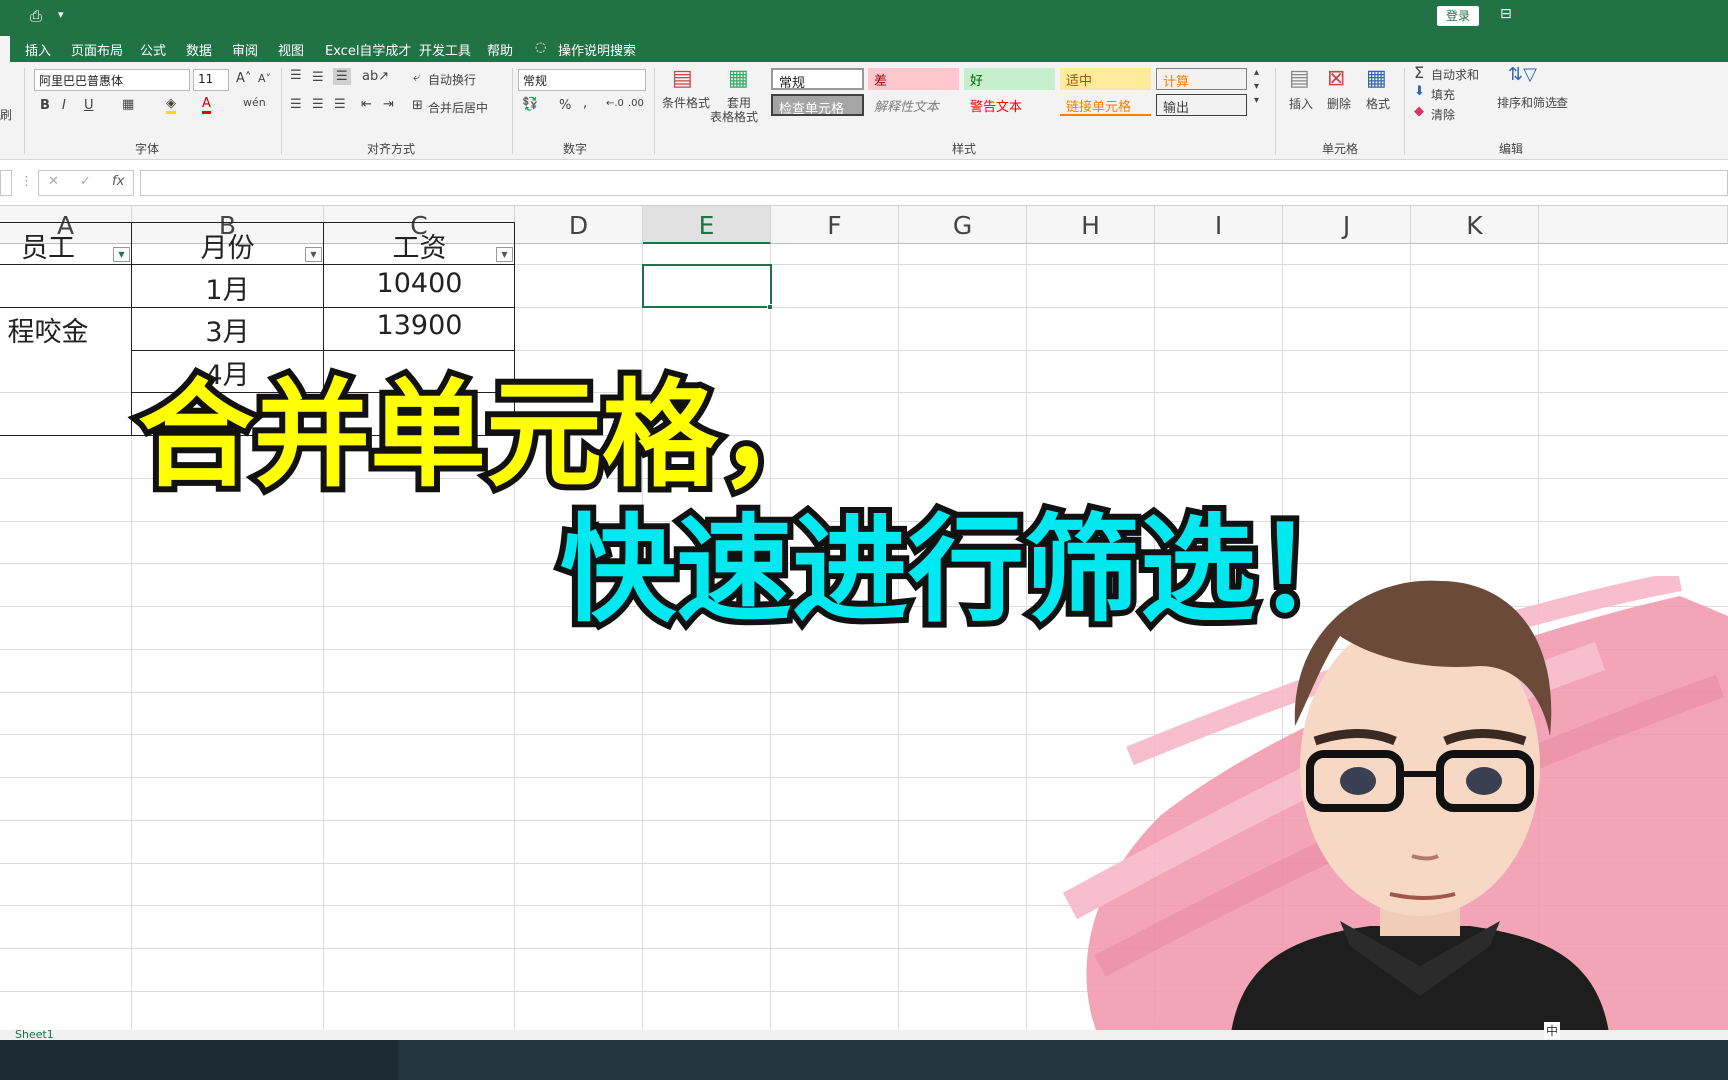 The height and width of the screenshot is (1080, 1728). What do you see at coordinates (97, 49) in the screenshot?
I see `tab-page-layout: 页面布局` at bounding box center [97, 49].